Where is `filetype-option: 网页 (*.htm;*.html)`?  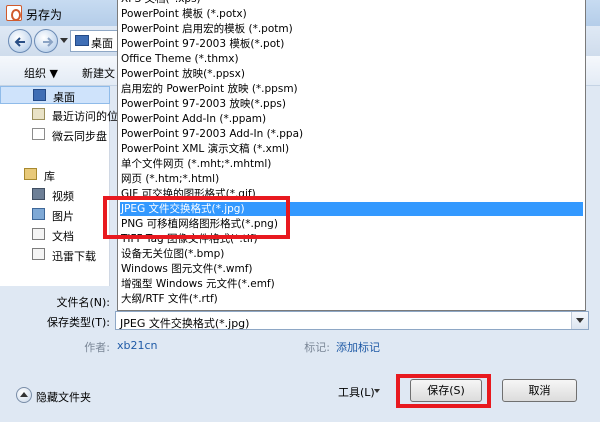 filetype-option: 网页 (*.htm;*.html) is located at coordinates (351, 179).